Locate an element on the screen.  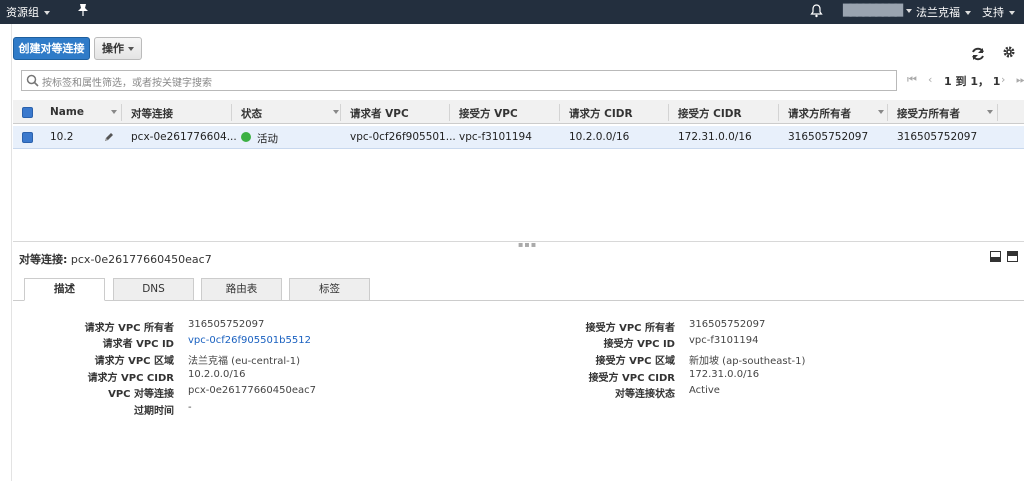
detail-value: - is located at coordinates (190, 407).